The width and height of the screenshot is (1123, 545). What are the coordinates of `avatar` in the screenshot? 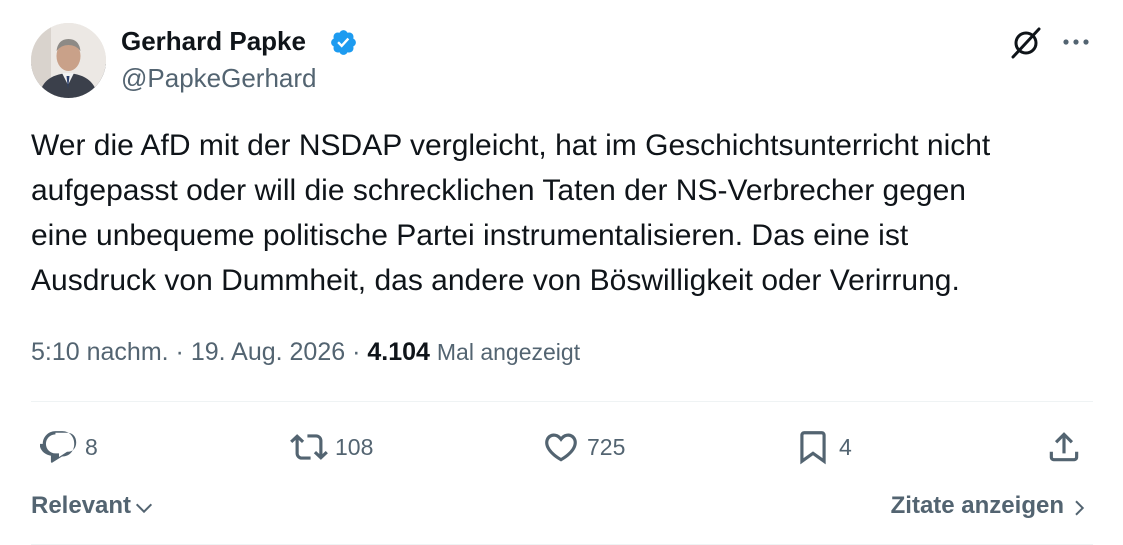 It's located at (68, 60).